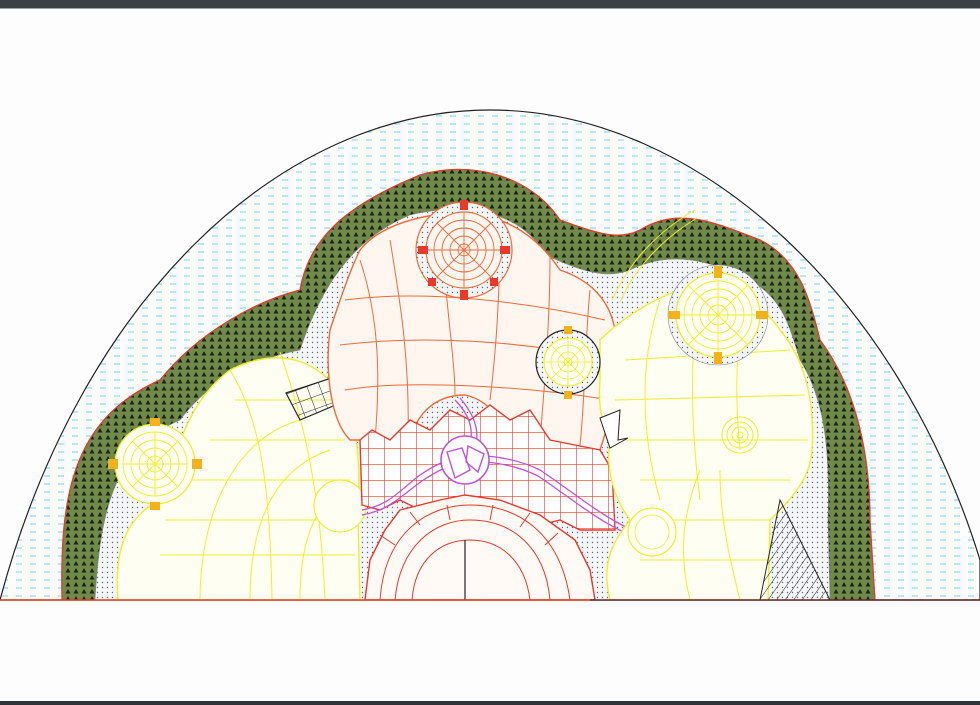  Describe the element at coordinates (464, 250) in the screenshot. I see `north-pavilion` at that location.